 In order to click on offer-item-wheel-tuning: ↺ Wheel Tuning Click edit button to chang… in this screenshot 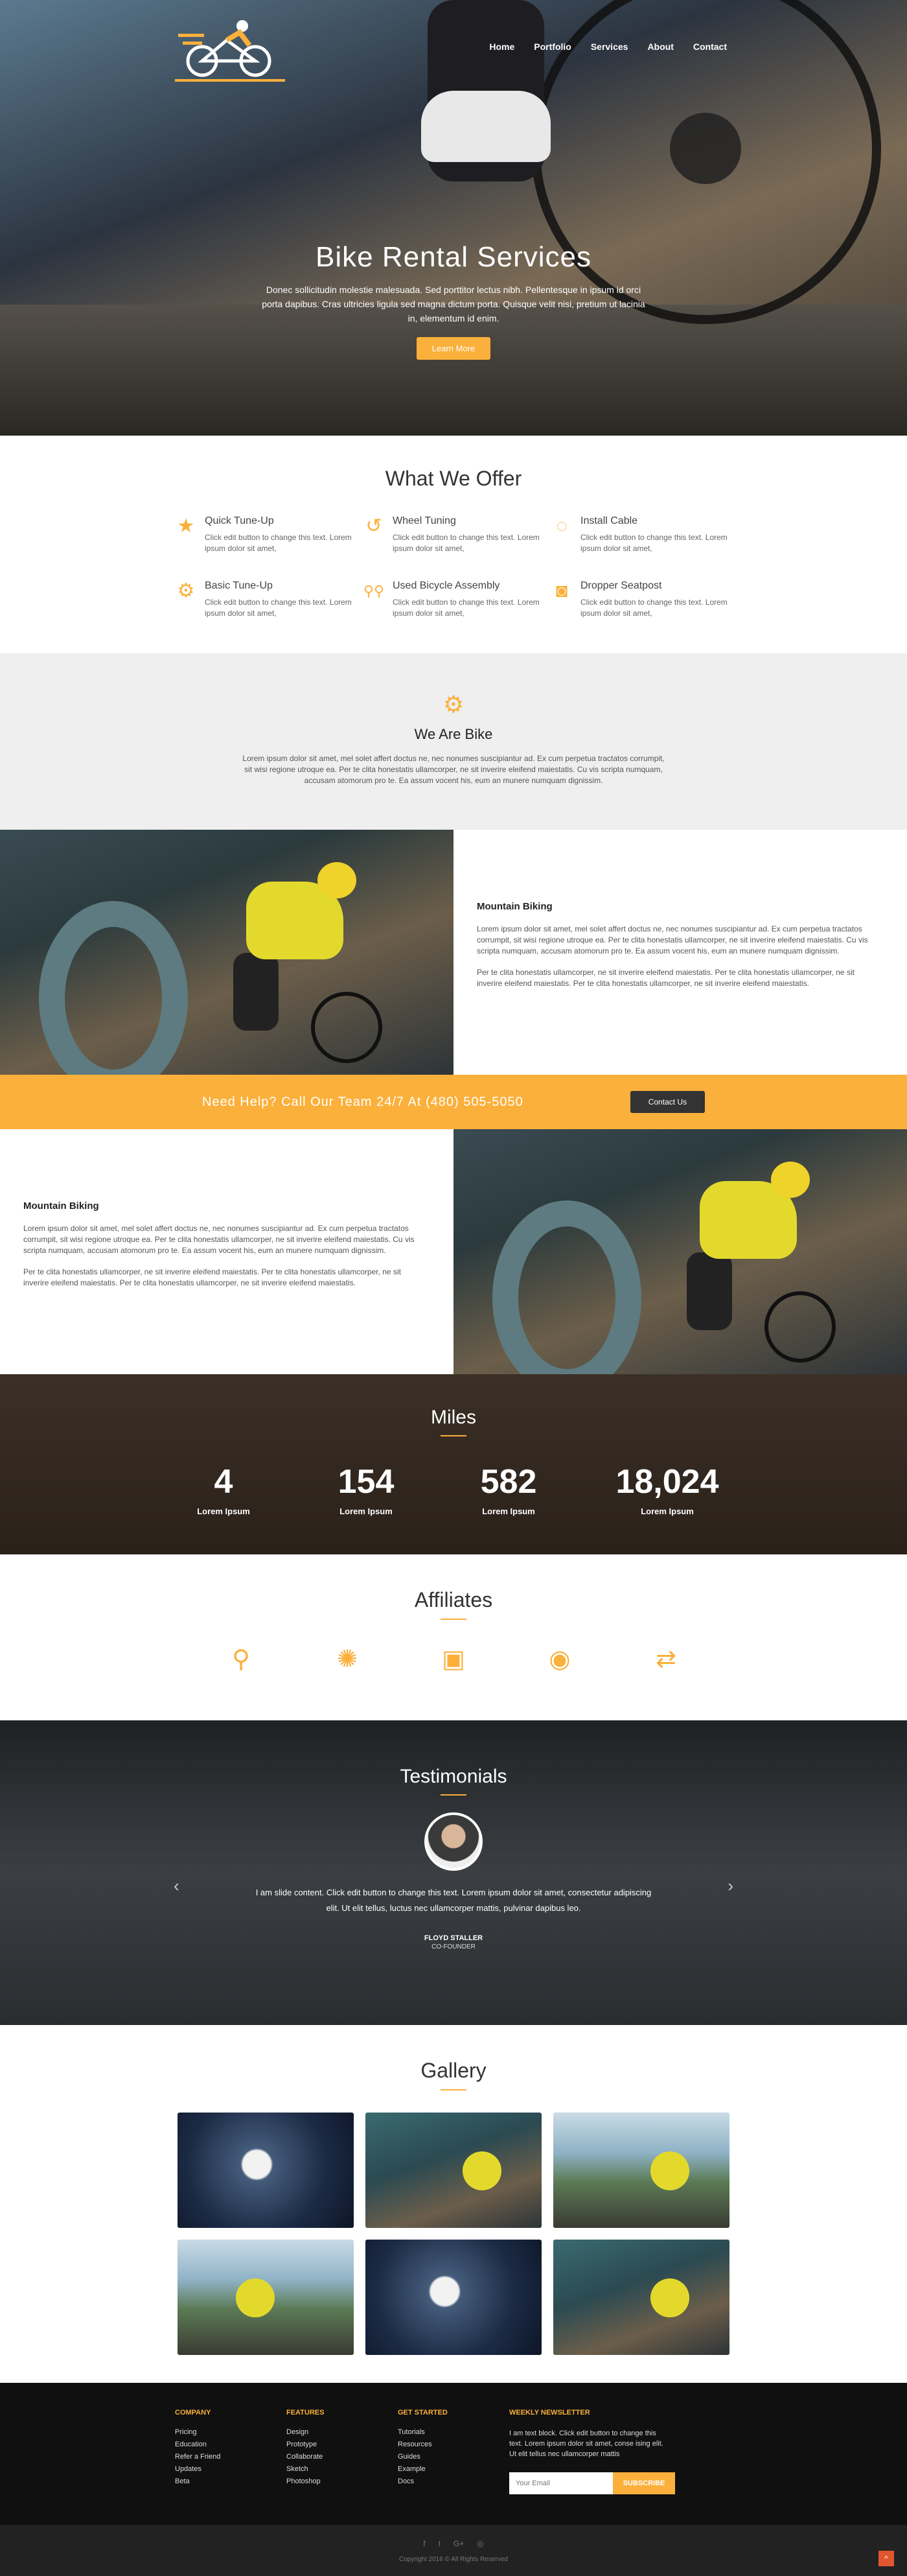, I will do `click(457, 534)`.